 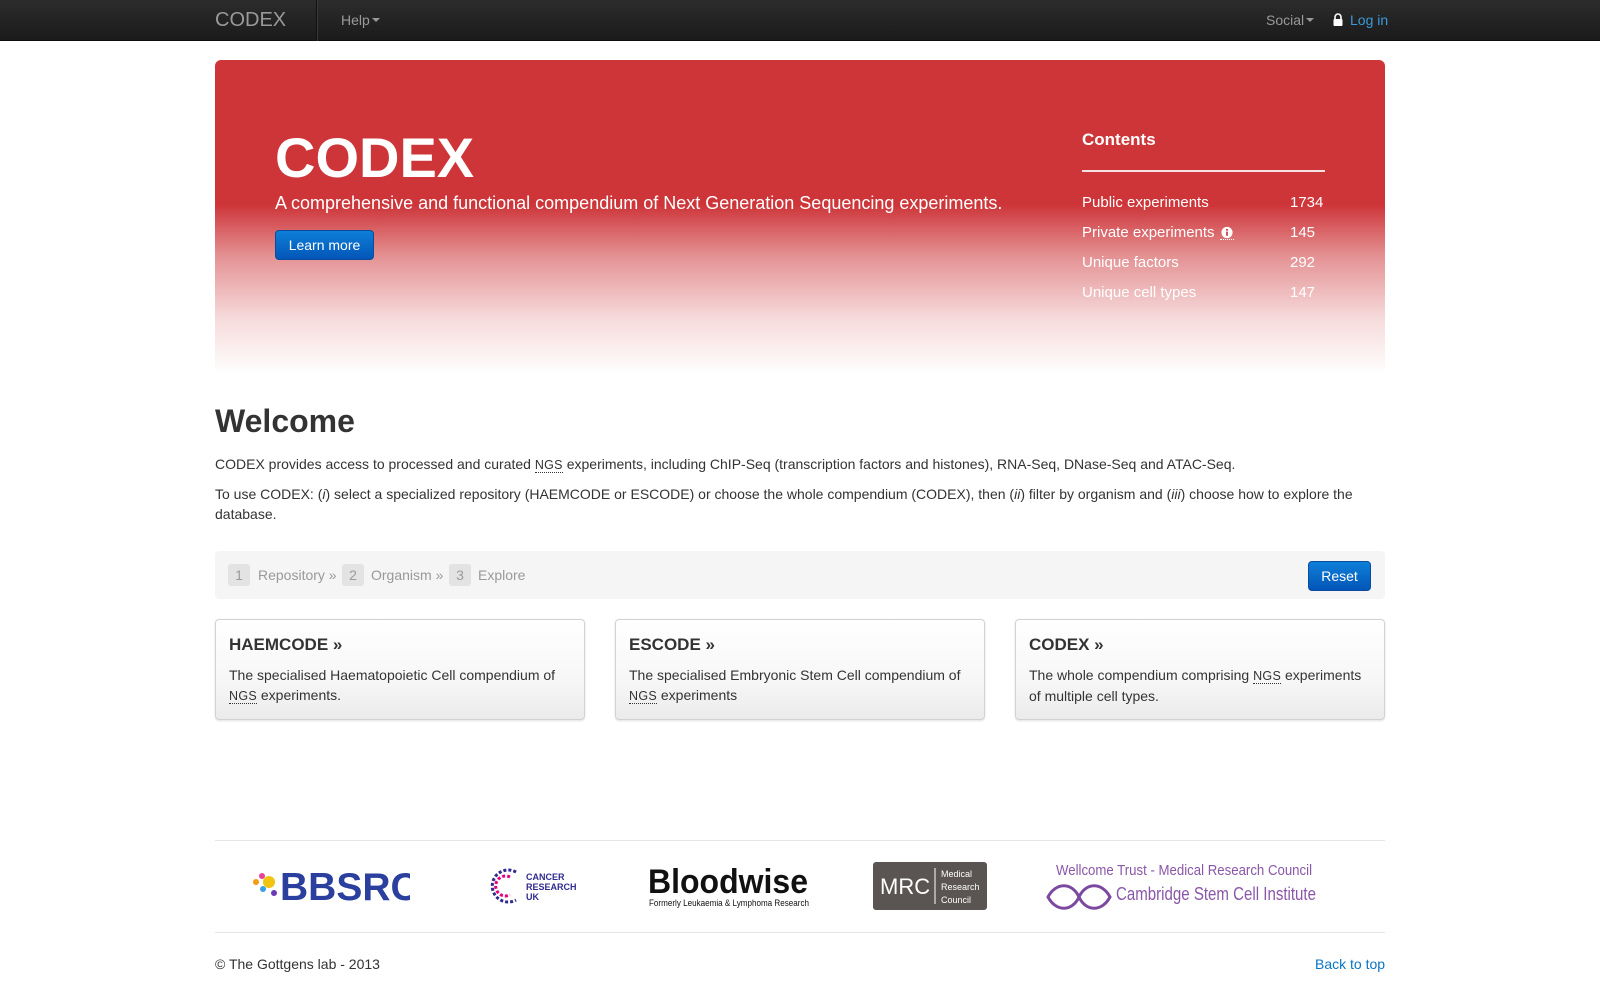 I want to click on bbsrc-logo-image: BBSRC, so click(x=331, y=887).